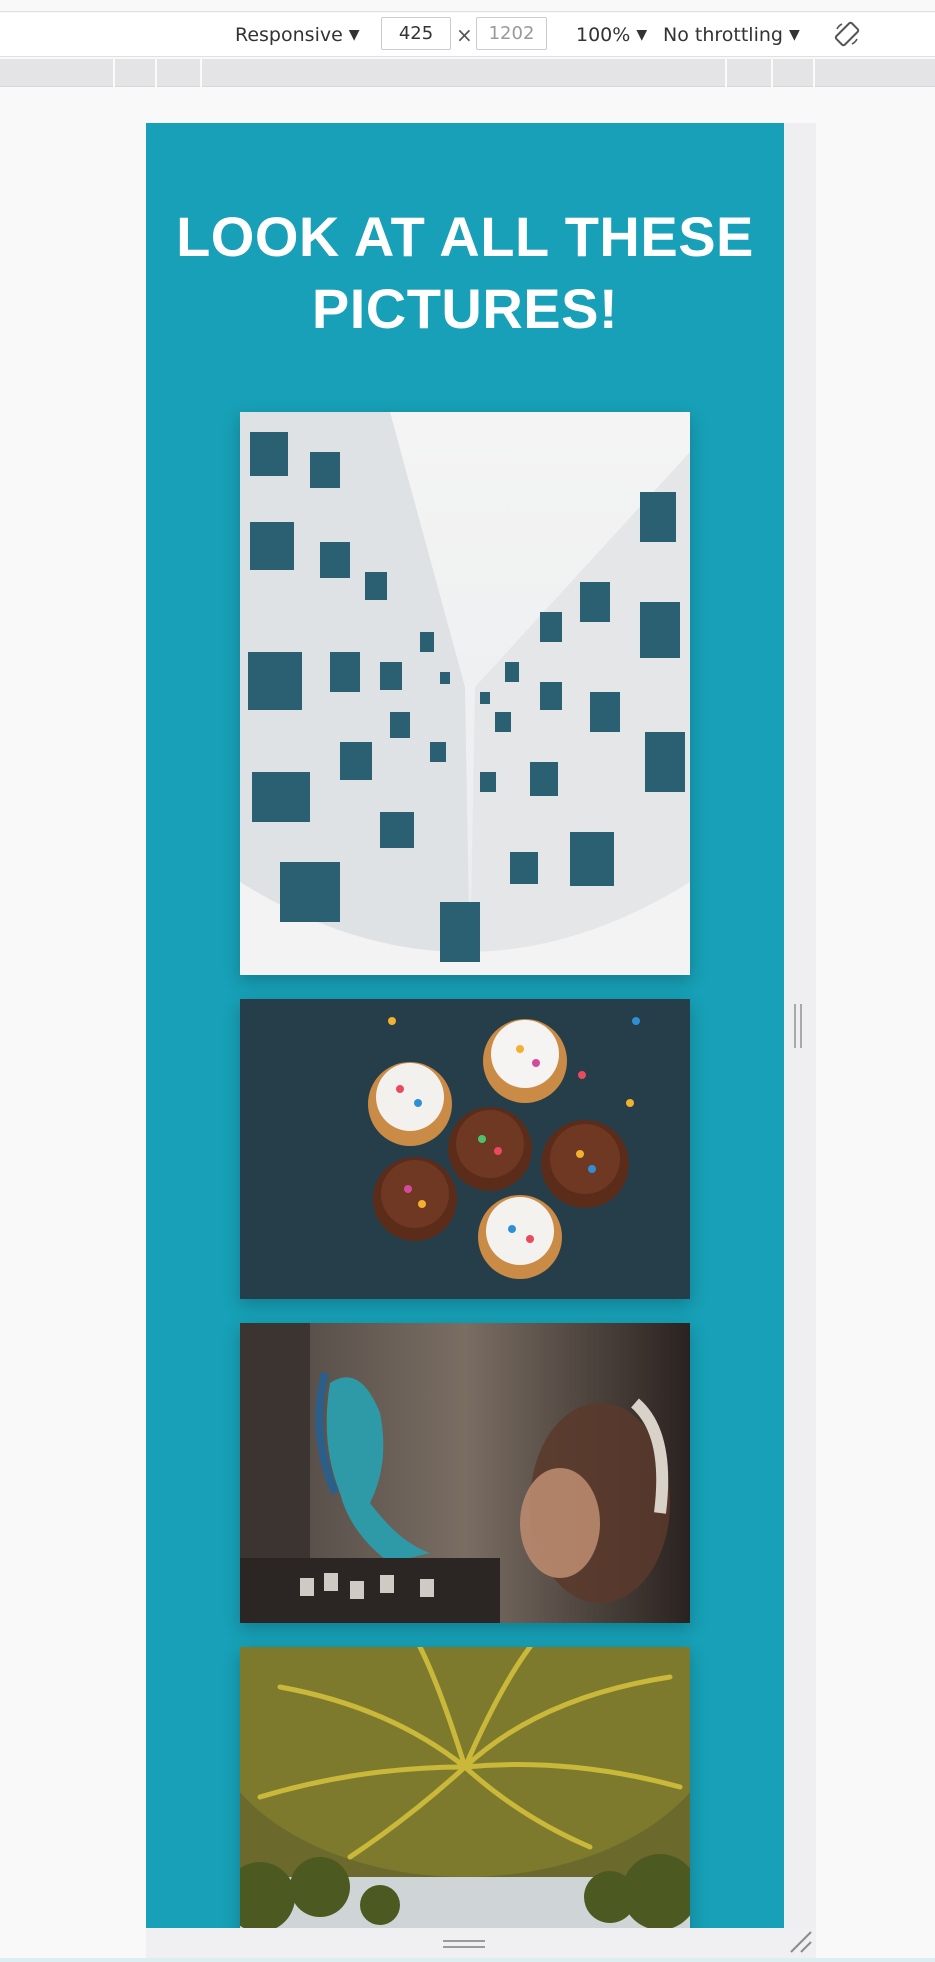 The height and width of the screenshot is (1962, 935). I want to click on page-title: LOOK AT ALL THESE PICTURES!, so click(465, 272).